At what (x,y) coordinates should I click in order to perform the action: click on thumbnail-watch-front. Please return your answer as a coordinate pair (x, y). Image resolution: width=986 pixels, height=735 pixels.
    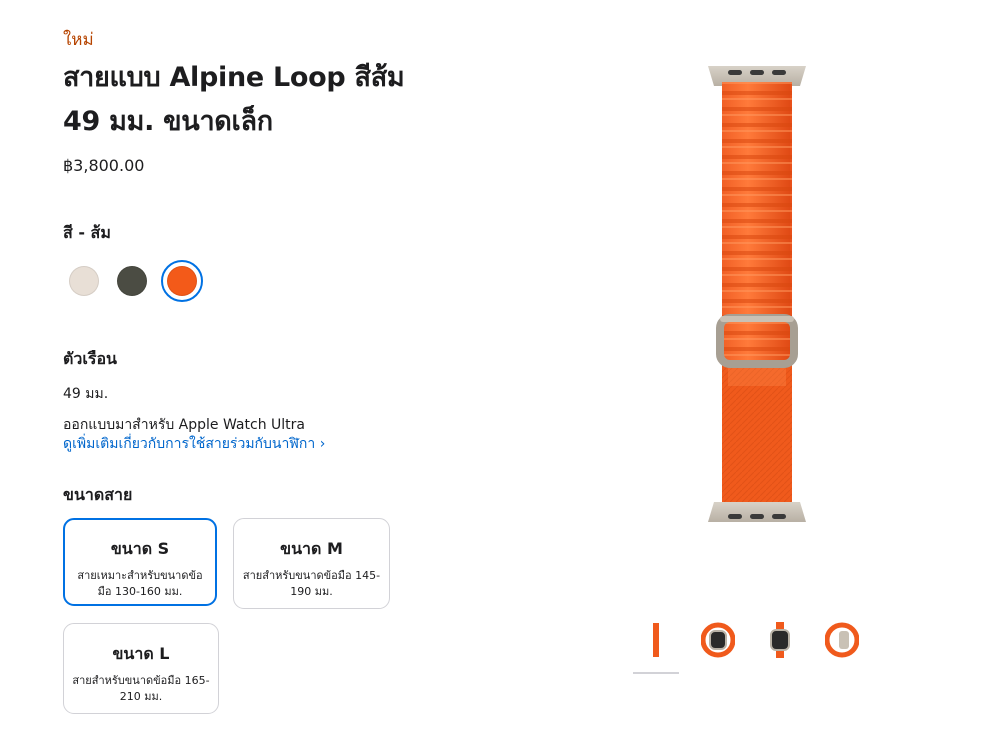
    Looking at the image, I should click on (780, 640).